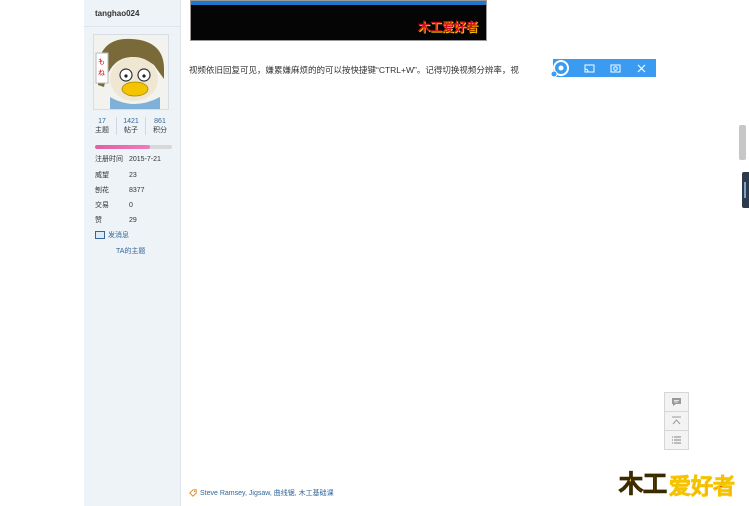 This screenshot has height=506, width=749. What do you see at coordinates (160, 130) in the screenshot?
I see `stat-label: 积分` at bounding box center [160, 130].